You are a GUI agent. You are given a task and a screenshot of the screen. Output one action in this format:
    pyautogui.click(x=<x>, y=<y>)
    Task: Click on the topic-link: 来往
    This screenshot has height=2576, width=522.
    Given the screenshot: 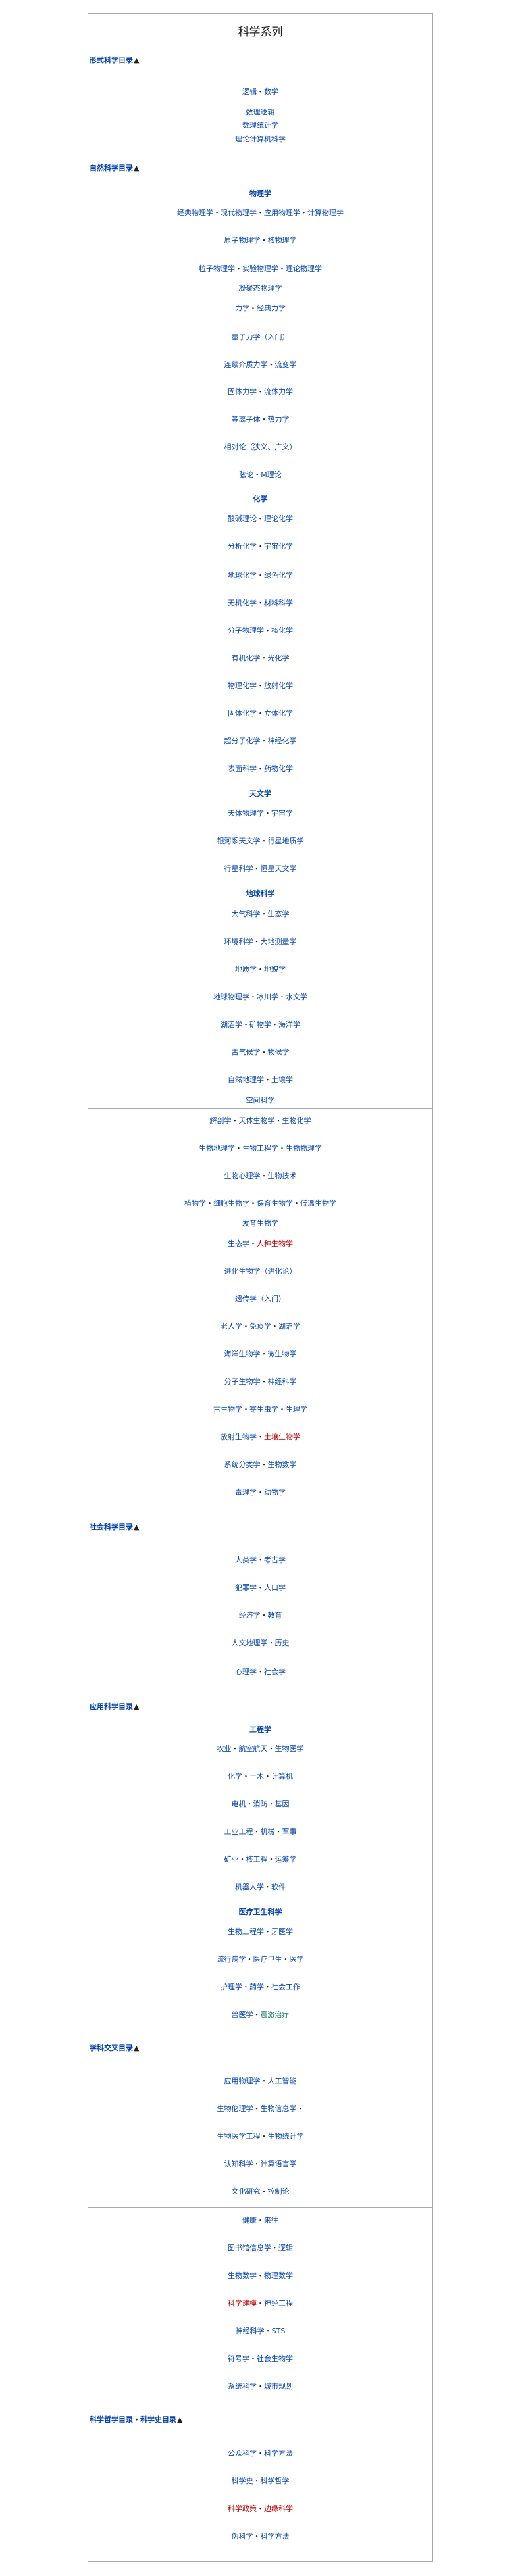 What is the action you would take?
    pyautogui.click(x=271, y=2220)
    